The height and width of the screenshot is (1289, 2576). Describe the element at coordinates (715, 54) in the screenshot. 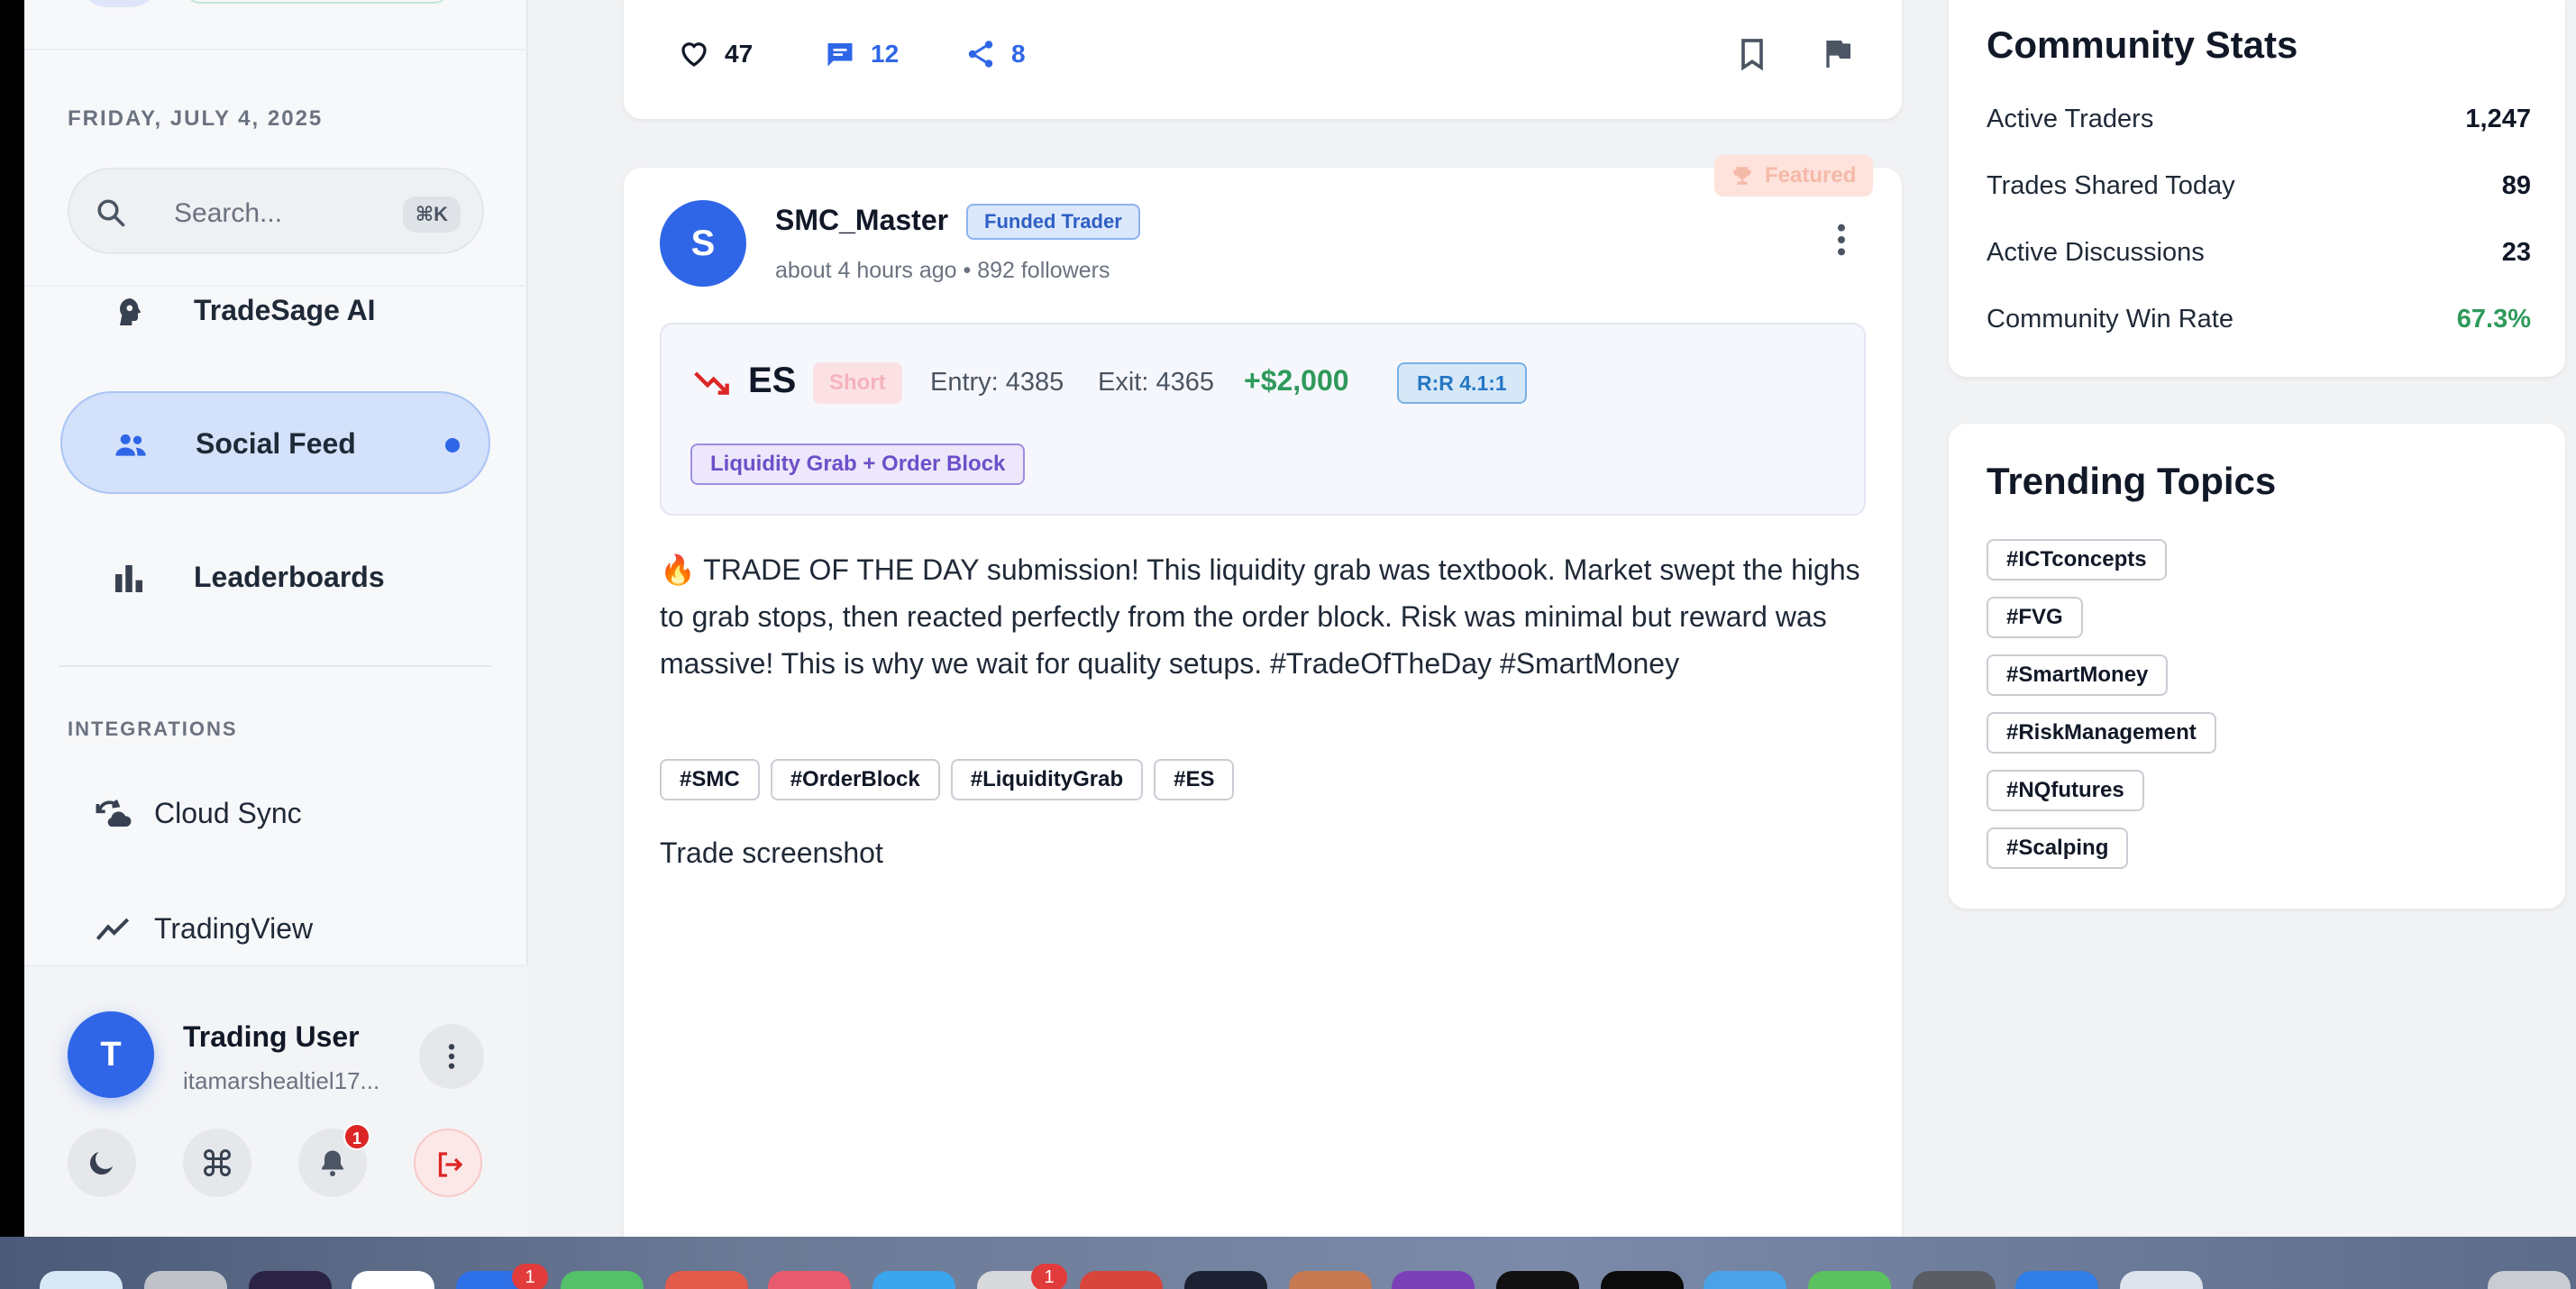

I see `like-button: 47` at that location.